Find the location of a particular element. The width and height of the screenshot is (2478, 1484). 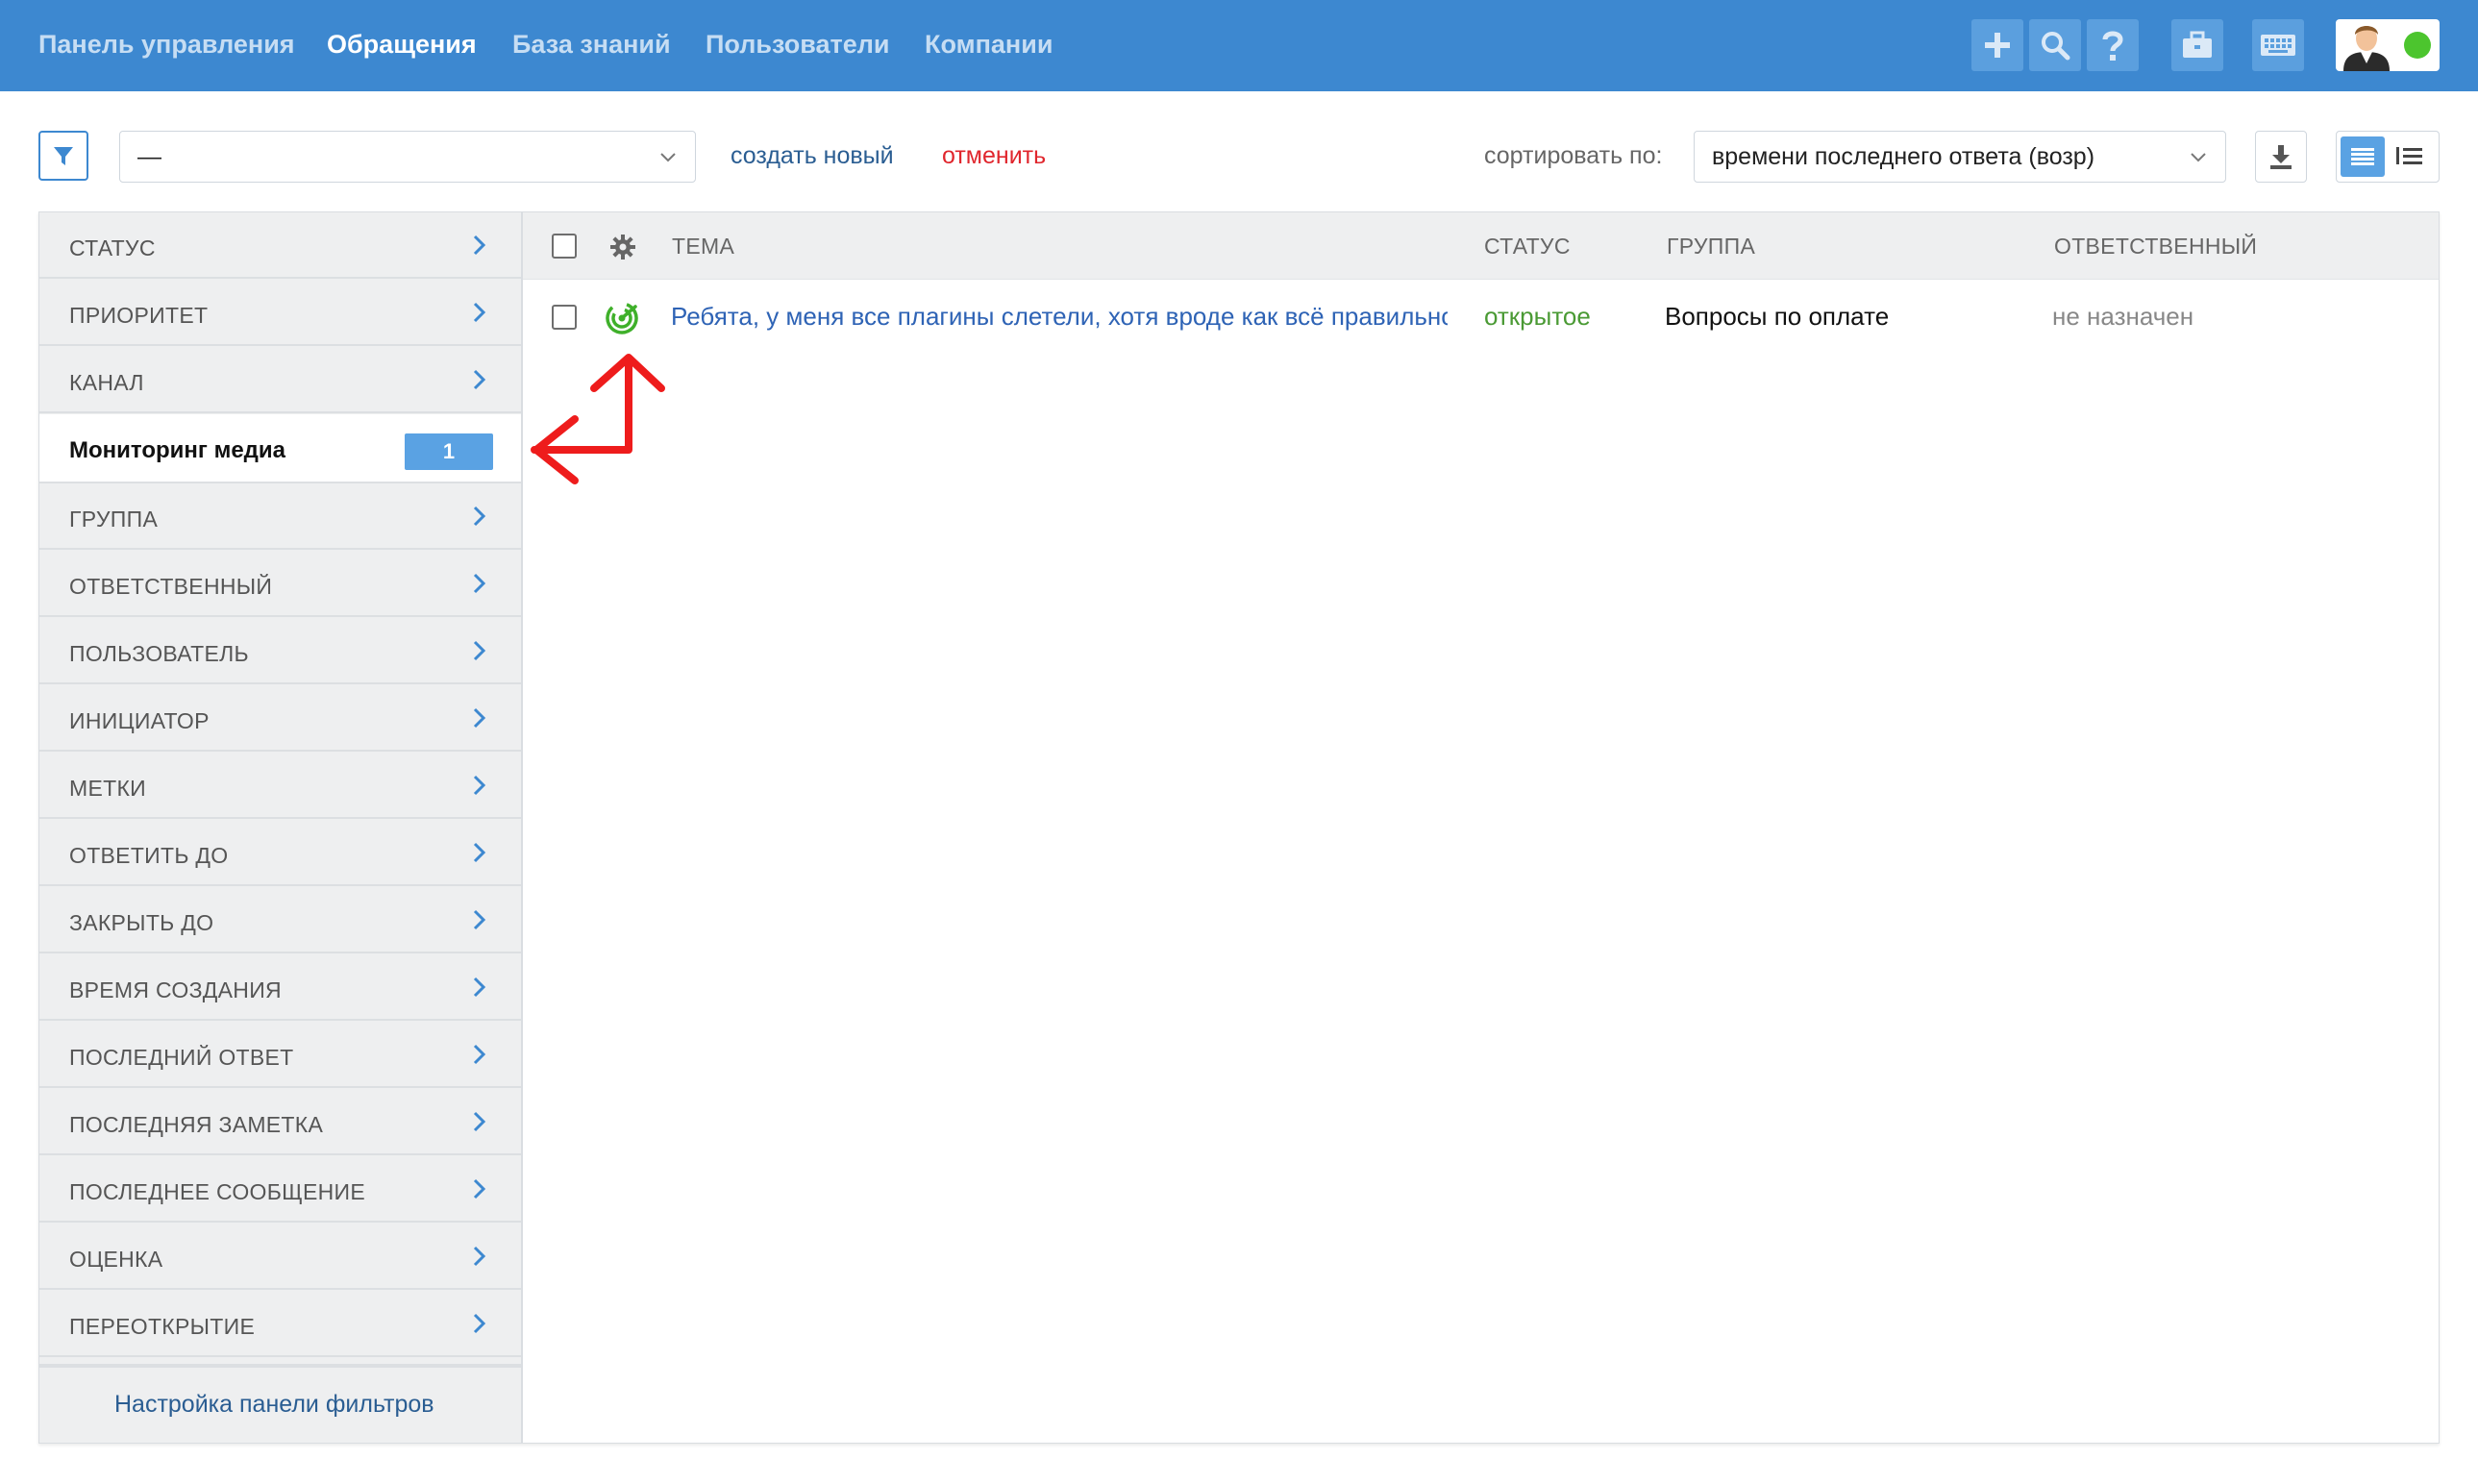

sidebar-item-label: ГРУППА is located at coordinates (114, 519).